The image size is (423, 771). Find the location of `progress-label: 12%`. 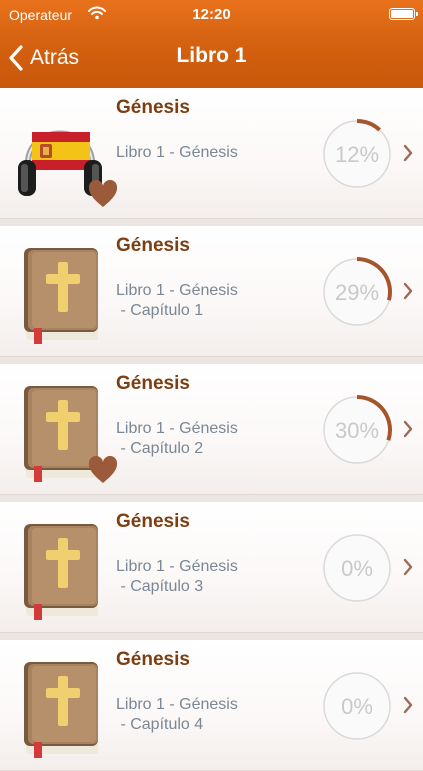

progress-label: 12% is located at coordinates (357, 154).